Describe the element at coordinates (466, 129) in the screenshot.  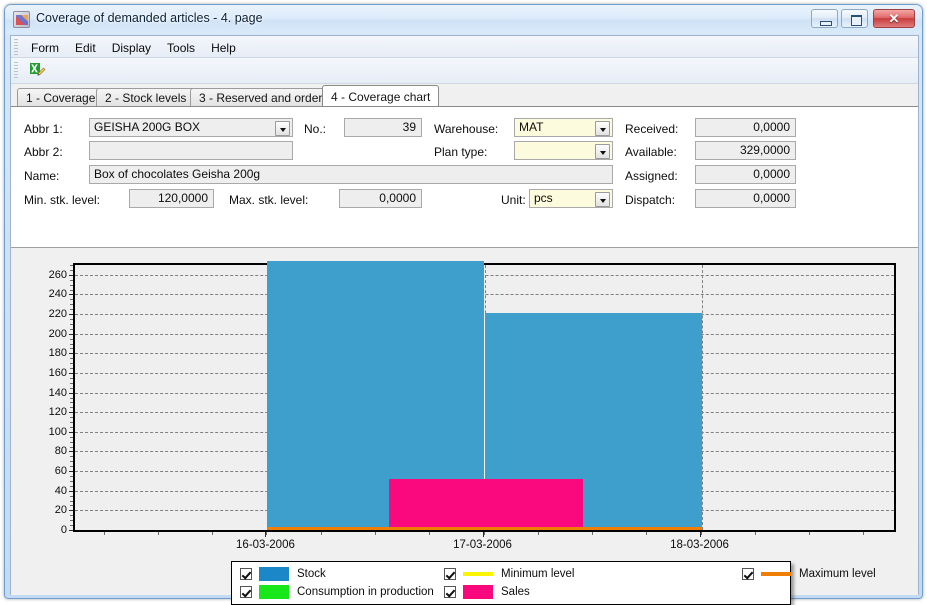
I see `warehouse-label: Warehouse:` at that location.